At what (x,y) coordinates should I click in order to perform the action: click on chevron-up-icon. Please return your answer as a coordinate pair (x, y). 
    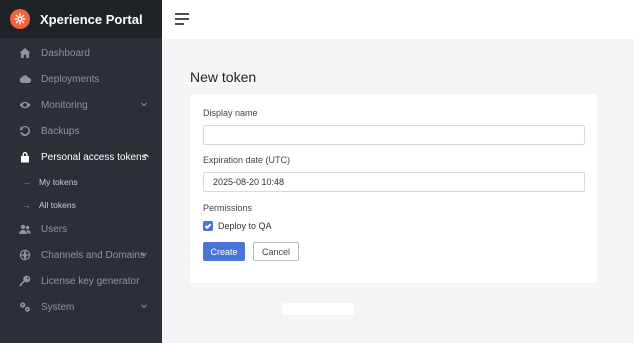
    Looking at the image, I should click on (146, 156).